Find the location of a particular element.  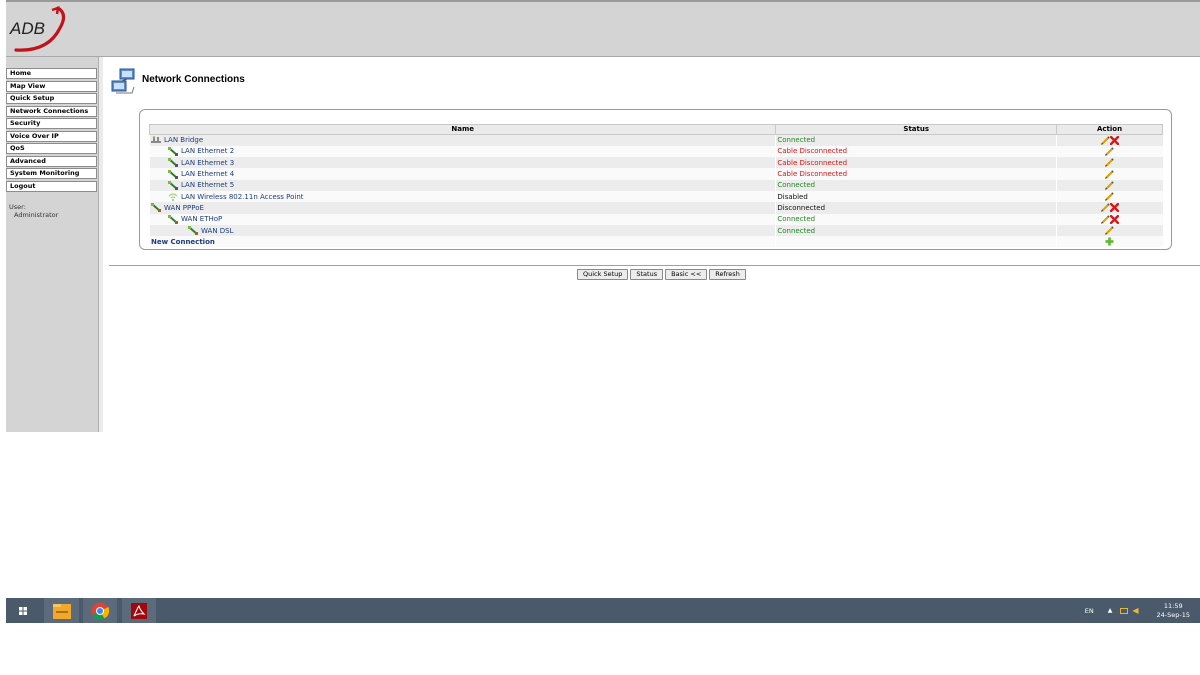

network-connections-icon is located at coordinates (123, 81).